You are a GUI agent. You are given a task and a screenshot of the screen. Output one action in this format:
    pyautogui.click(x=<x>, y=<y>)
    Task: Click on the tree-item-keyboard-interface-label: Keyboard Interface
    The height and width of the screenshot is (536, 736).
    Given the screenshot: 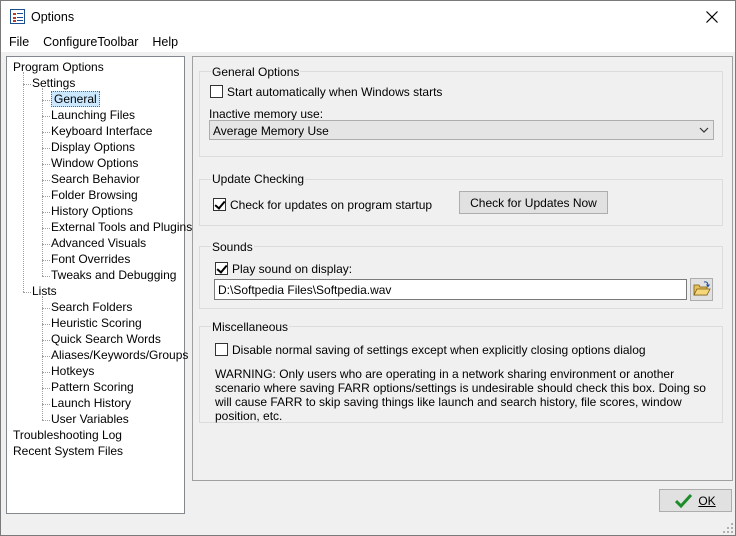 What is the action you would take?
    pyautogui.click(x=102, y=131)
    